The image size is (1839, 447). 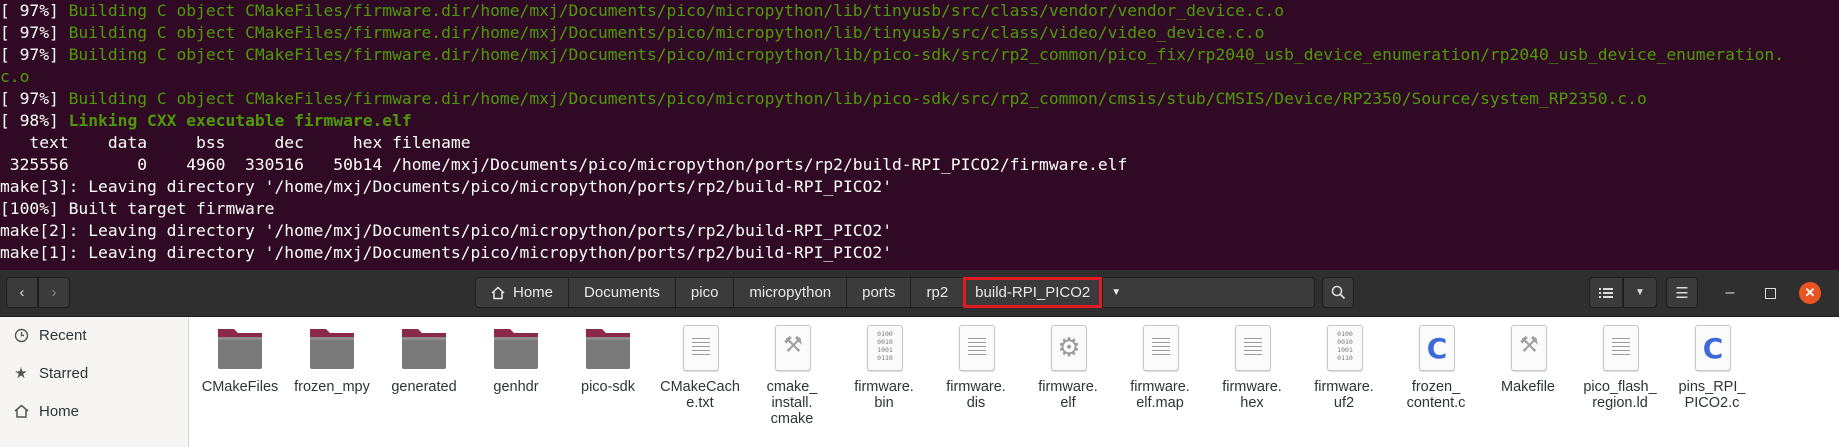 I want to click on file-name: firmware. uf2, so click(x=1344, y=395).